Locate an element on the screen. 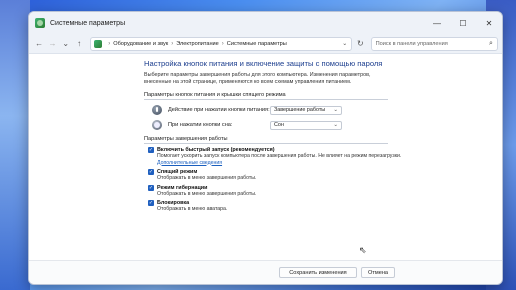 Image resolution: width=516 pixels, height=290 pixels. close-button: ✕ is located at coordinates (489, 23).